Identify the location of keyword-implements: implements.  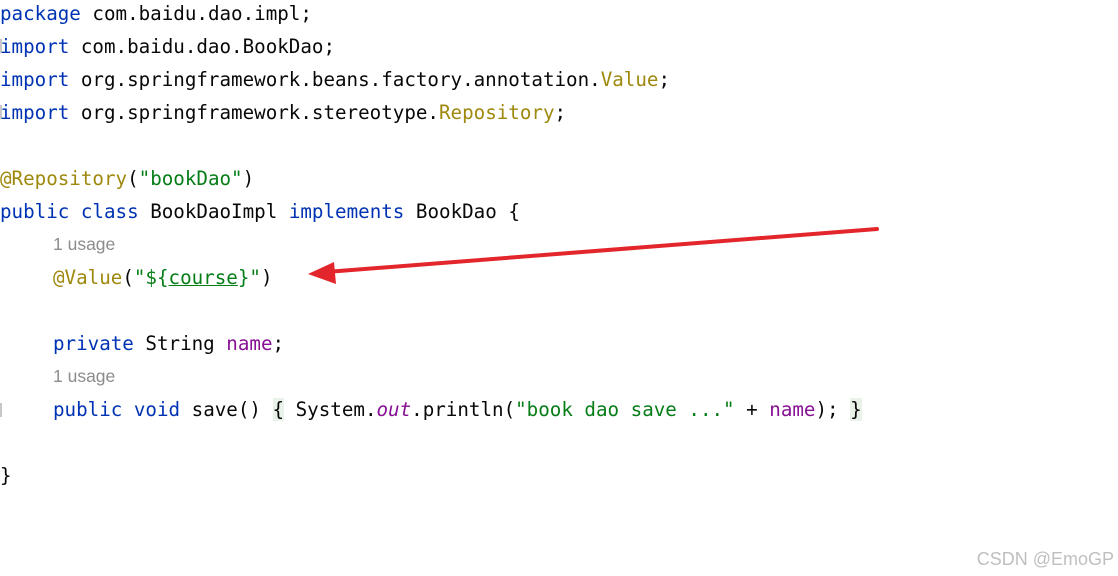
(346, 211).